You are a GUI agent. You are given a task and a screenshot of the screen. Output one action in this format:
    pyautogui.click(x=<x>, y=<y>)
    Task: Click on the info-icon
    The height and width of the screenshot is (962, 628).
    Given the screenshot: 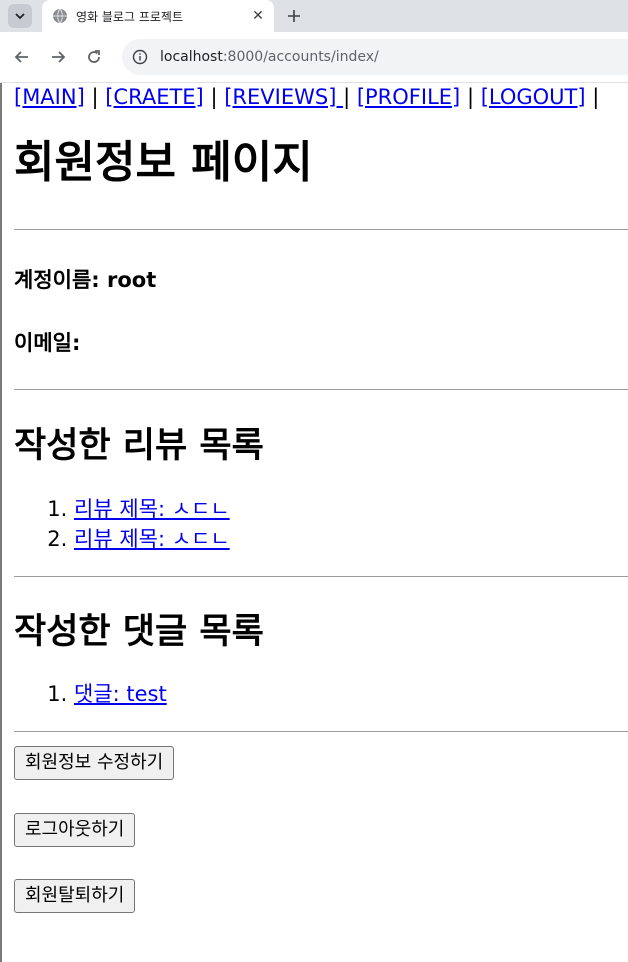 What is the action you would take?
    pyautogui.click(x=140, y=57)
    